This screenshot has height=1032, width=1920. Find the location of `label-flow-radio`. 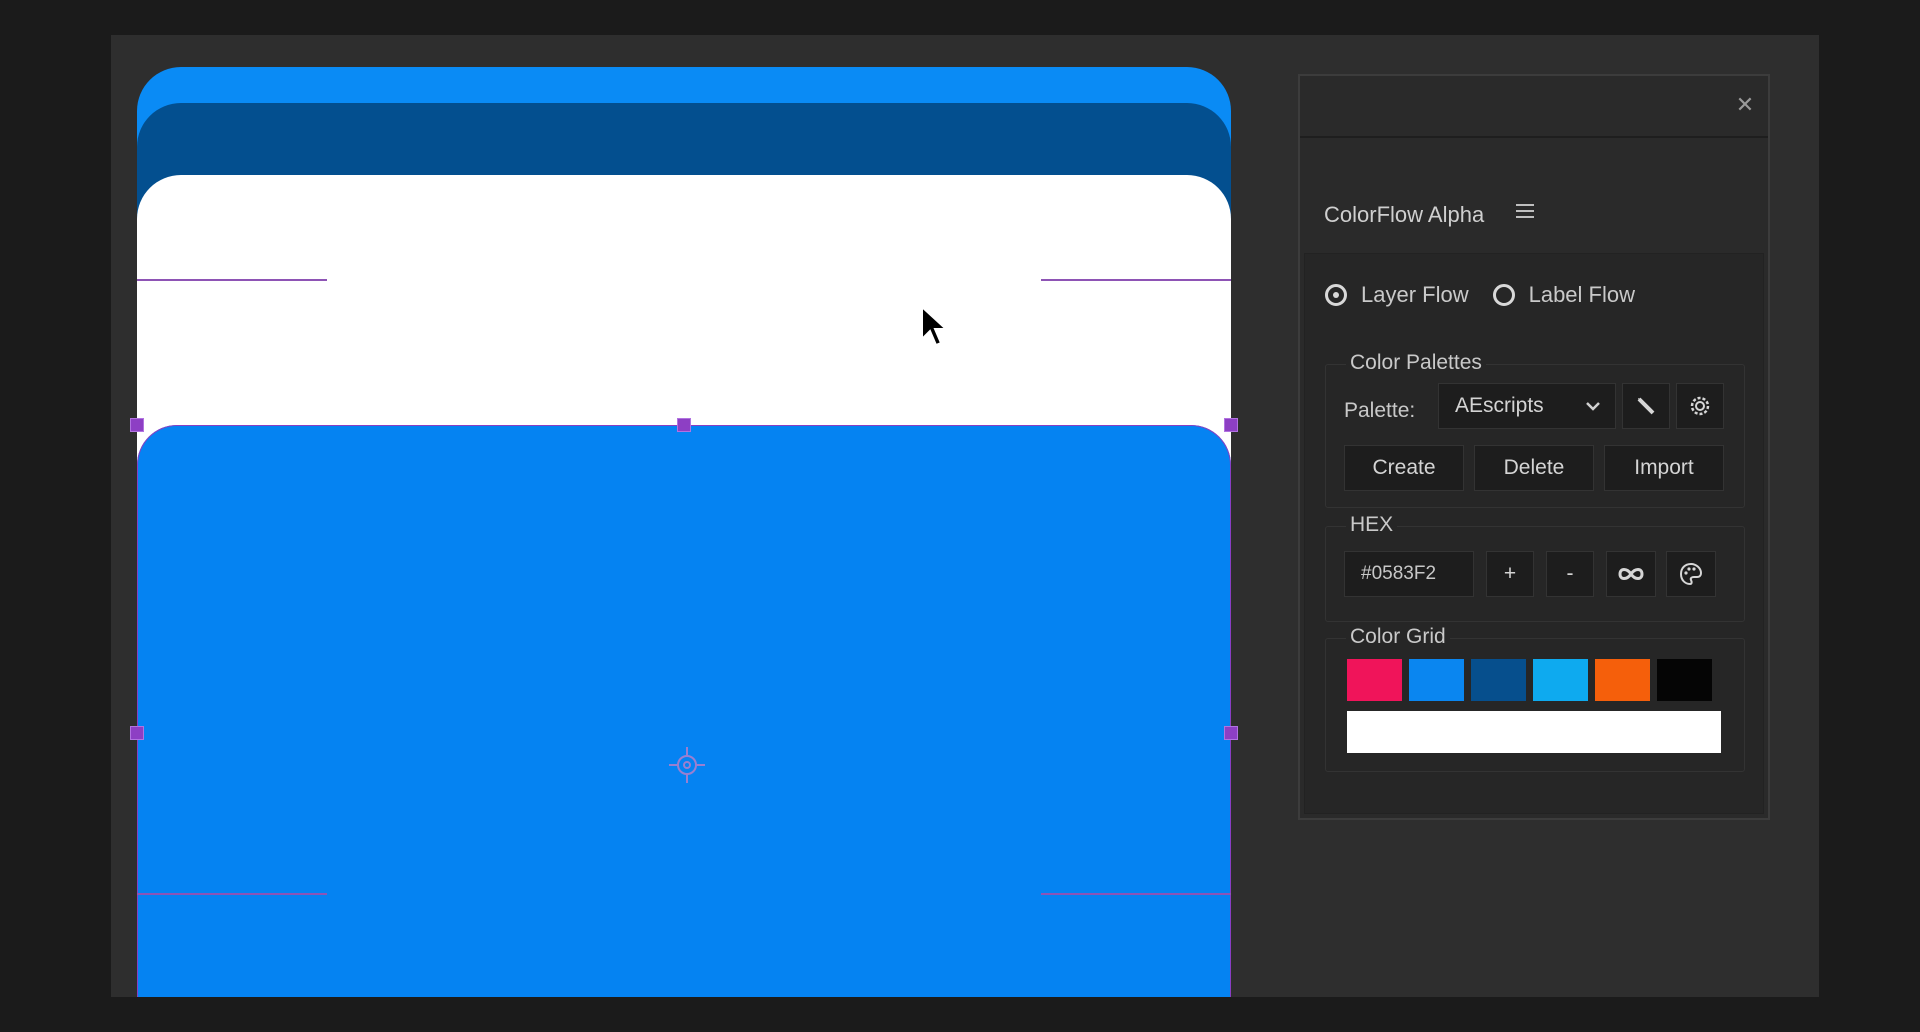

label-flow-radio is located at coordinates (1503, 295).